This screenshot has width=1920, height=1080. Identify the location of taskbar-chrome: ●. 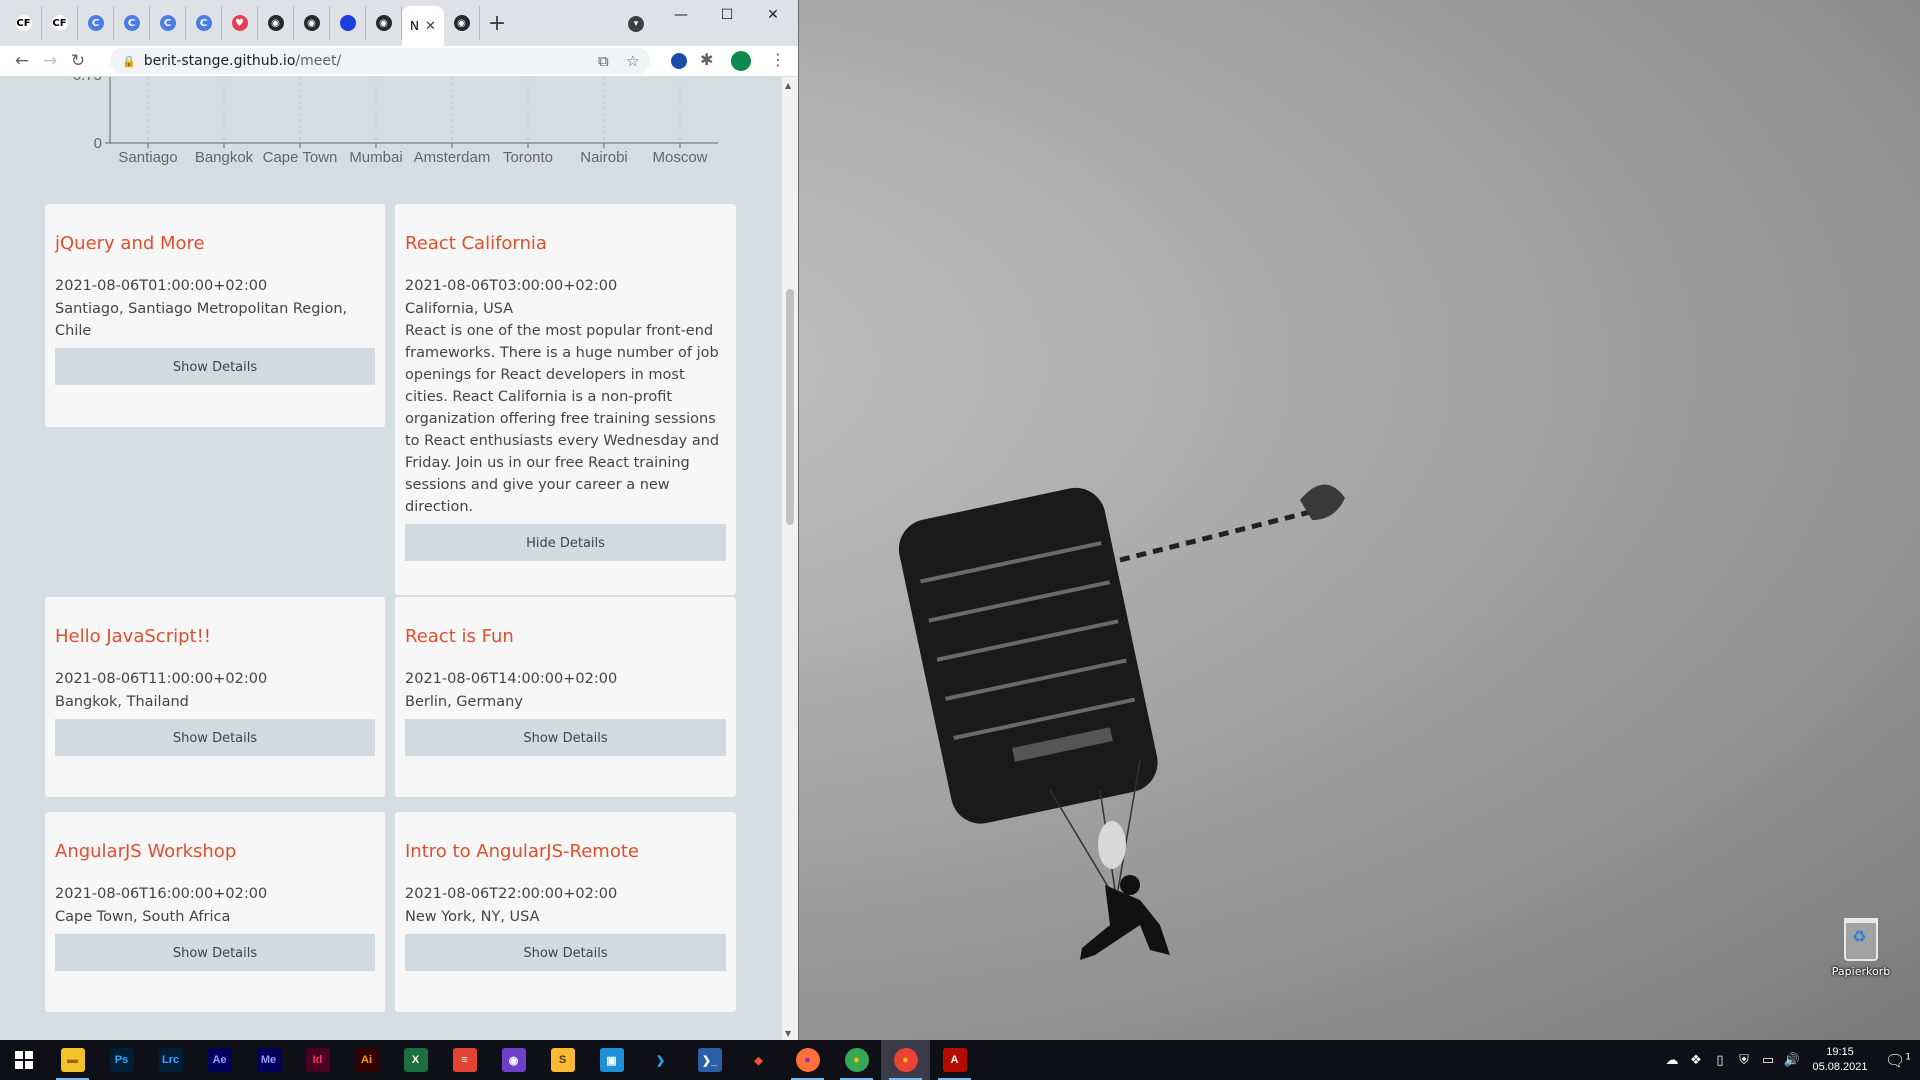
(856, 1060).